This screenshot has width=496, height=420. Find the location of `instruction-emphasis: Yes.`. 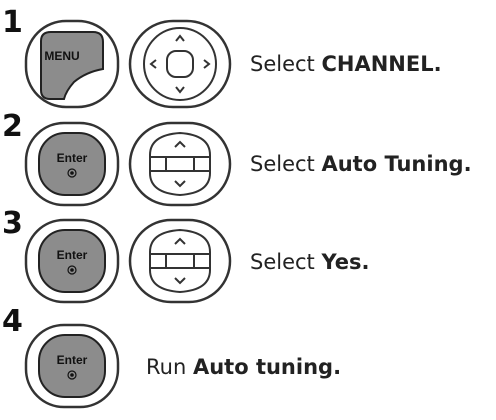

instruction-emphasis: Yes. is located at coordinates (345, 262).